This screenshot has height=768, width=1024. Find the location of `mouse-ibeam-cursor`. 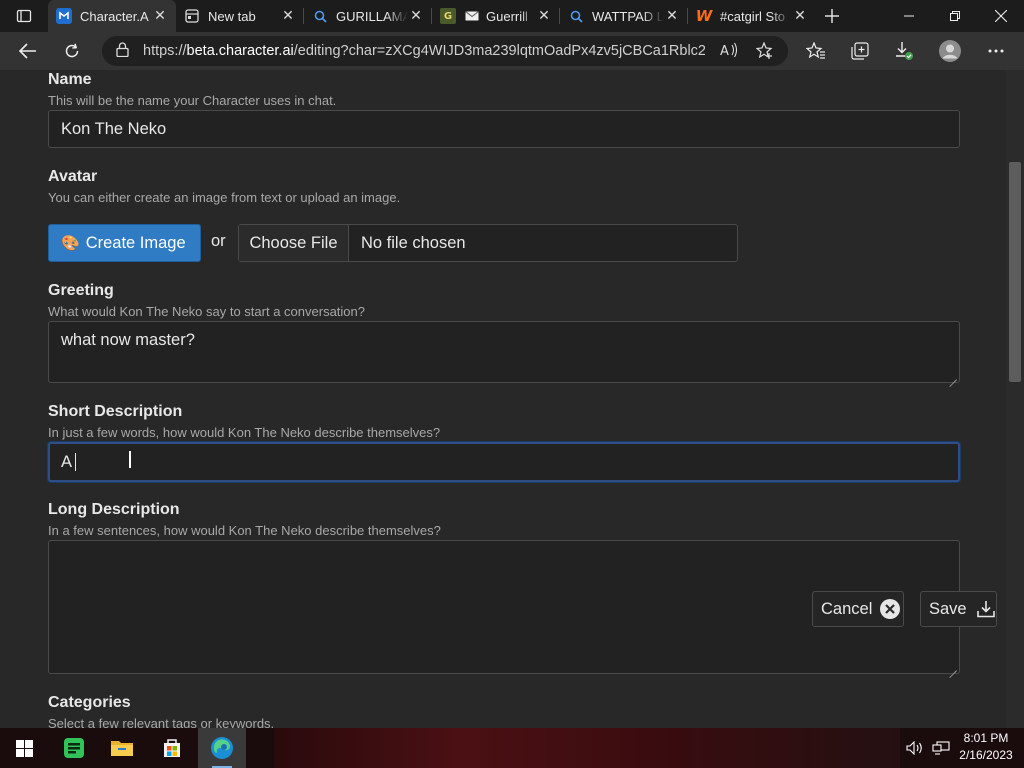

mouse-ibeam-cursor is located at coordinates (130, 459).